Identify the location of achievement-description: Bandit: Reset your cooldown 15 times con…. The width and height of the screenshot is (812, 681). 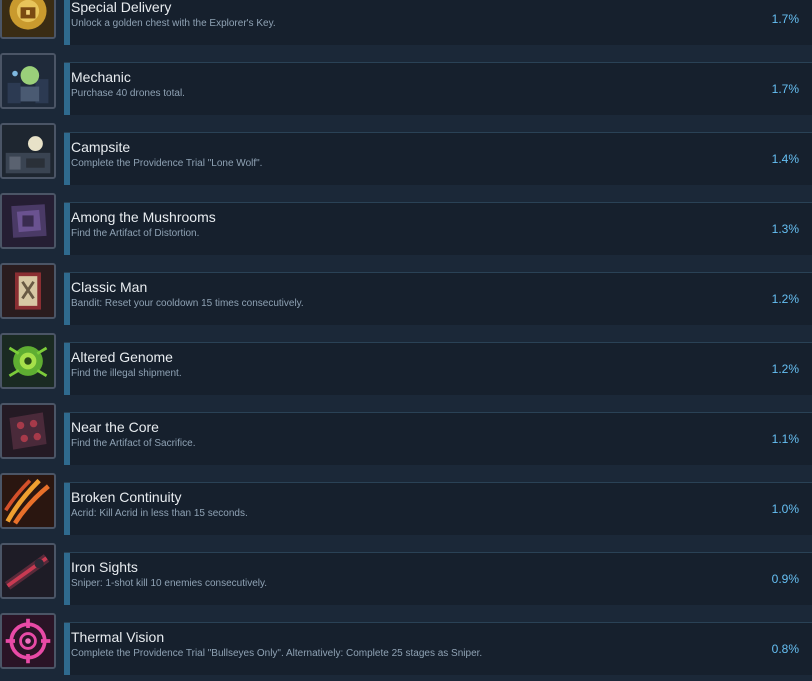
(187, 303).